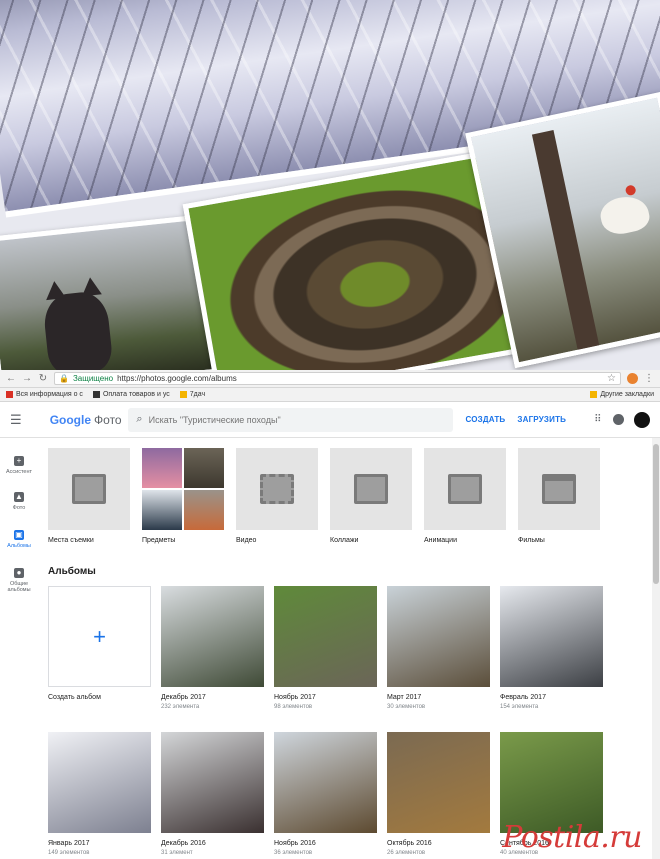  What do you see at coordinates (559, 489) in the screenshot?
I see `movie-glyph` at bounding box center [559, 489].